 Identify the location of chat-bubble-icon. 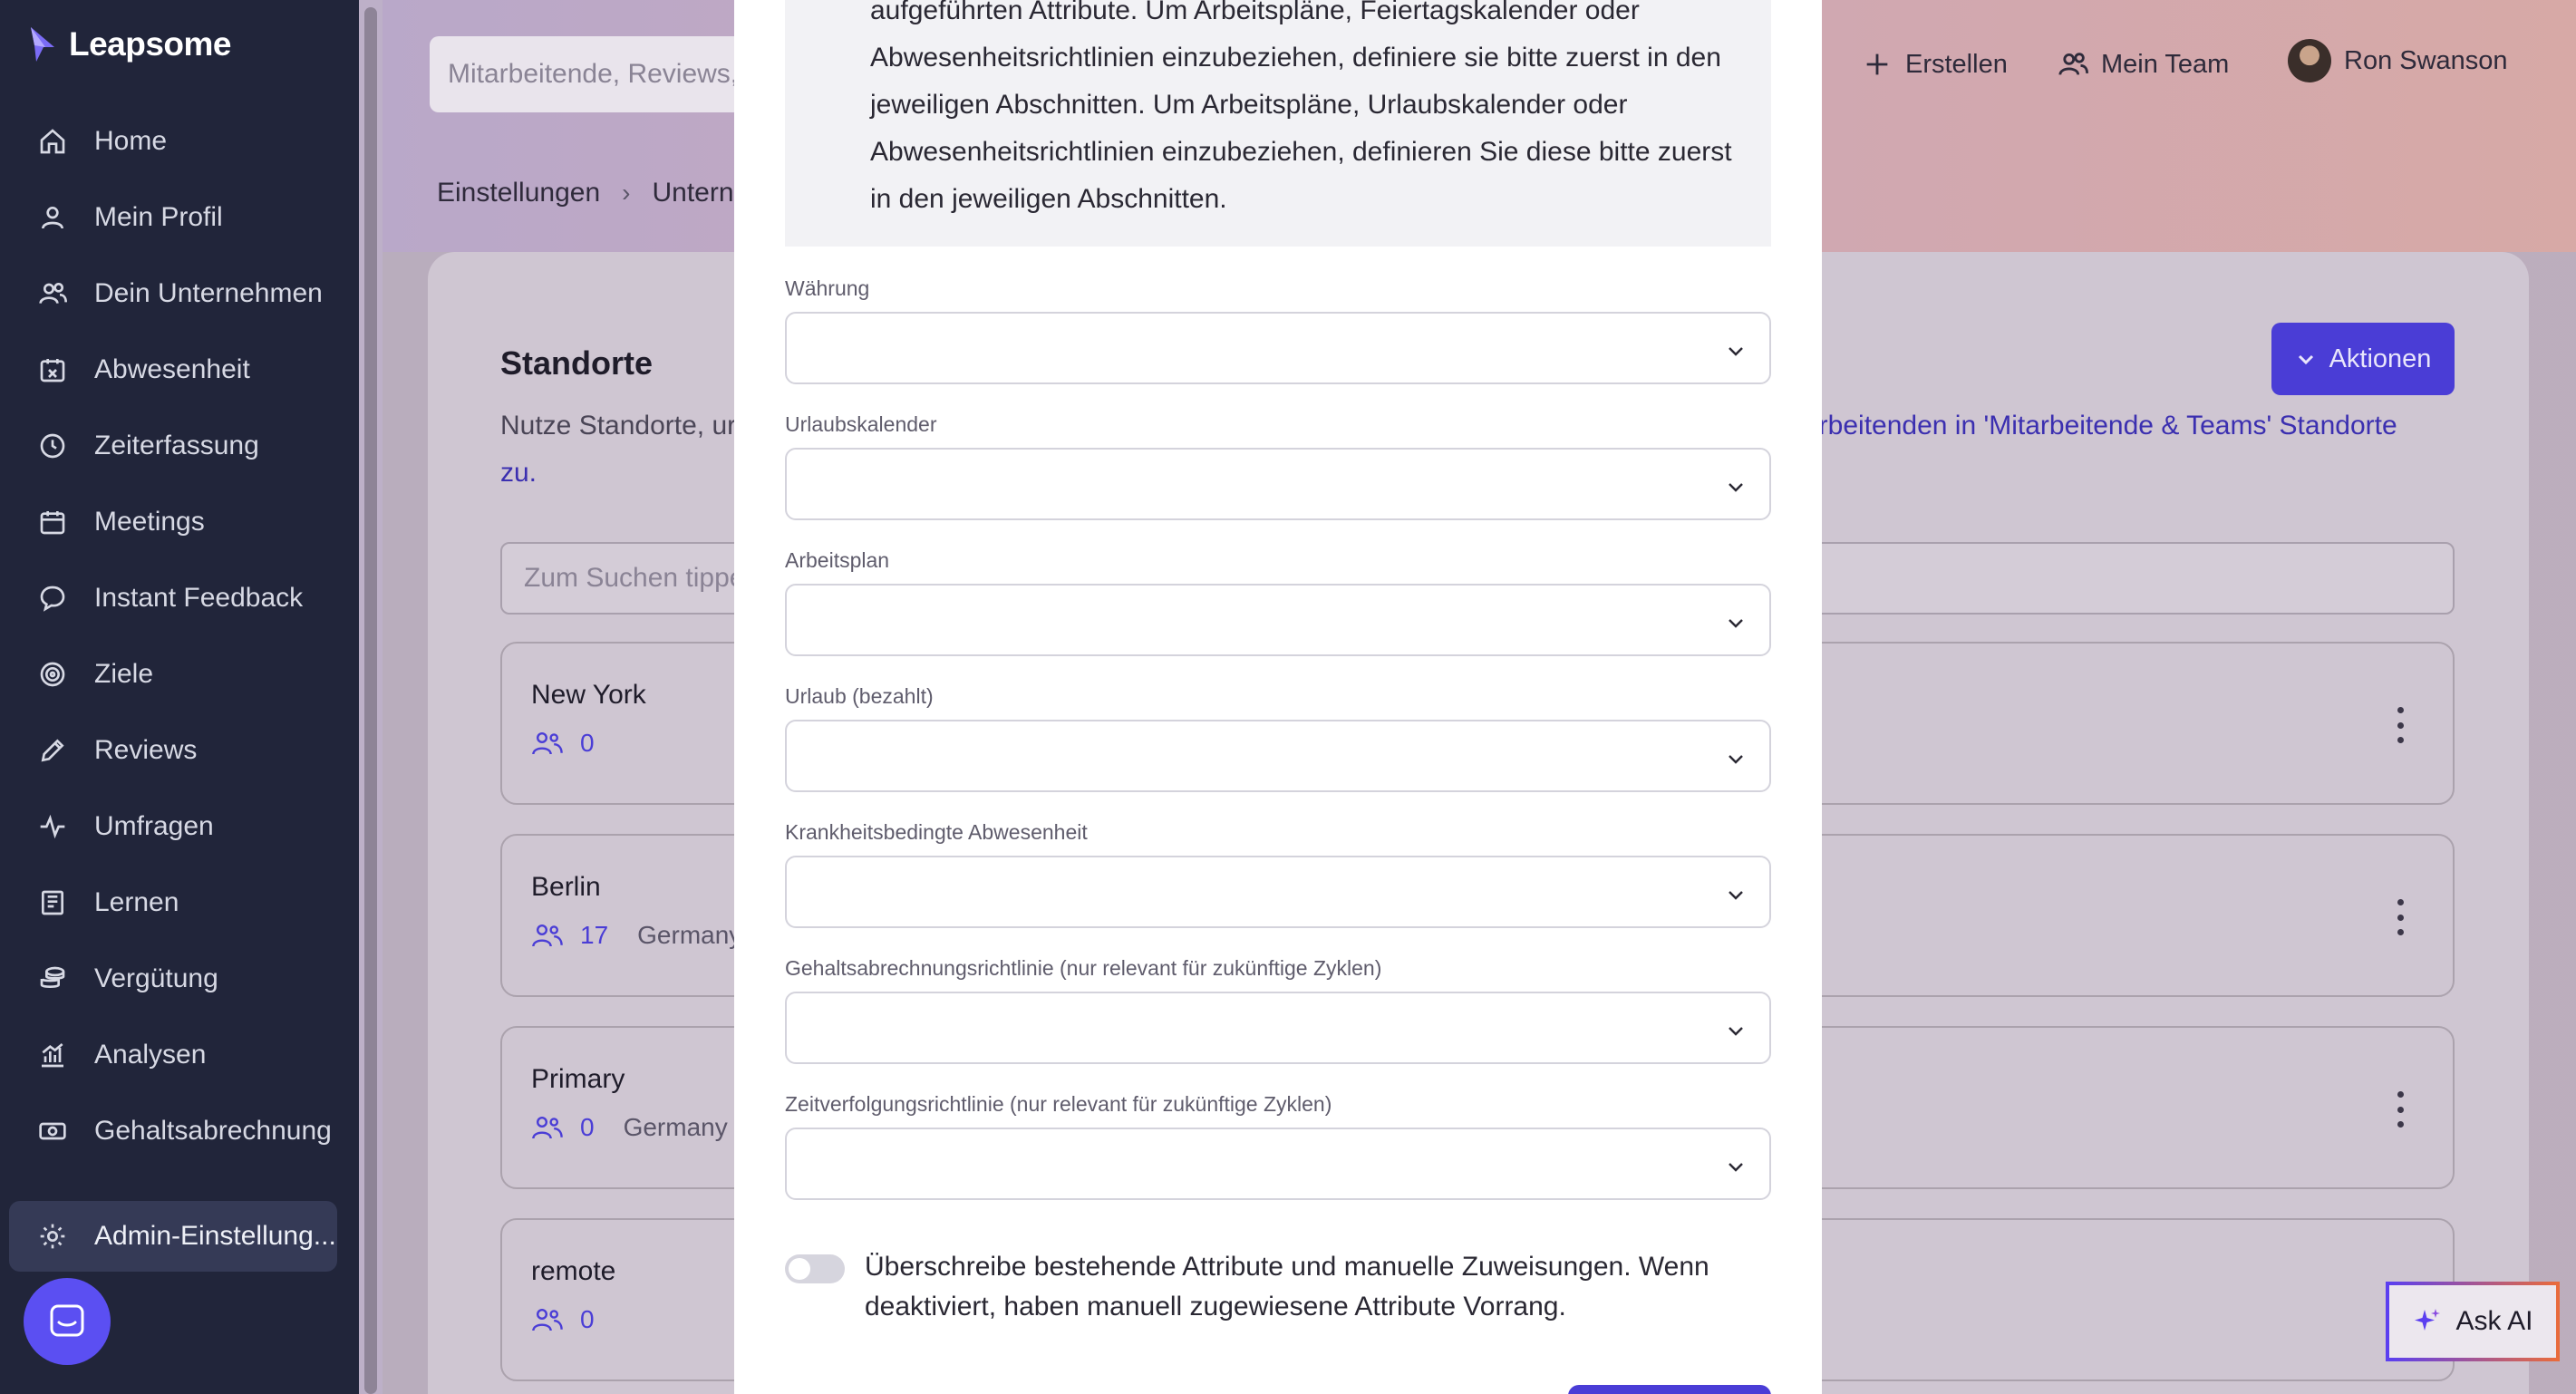
(67, 1320).